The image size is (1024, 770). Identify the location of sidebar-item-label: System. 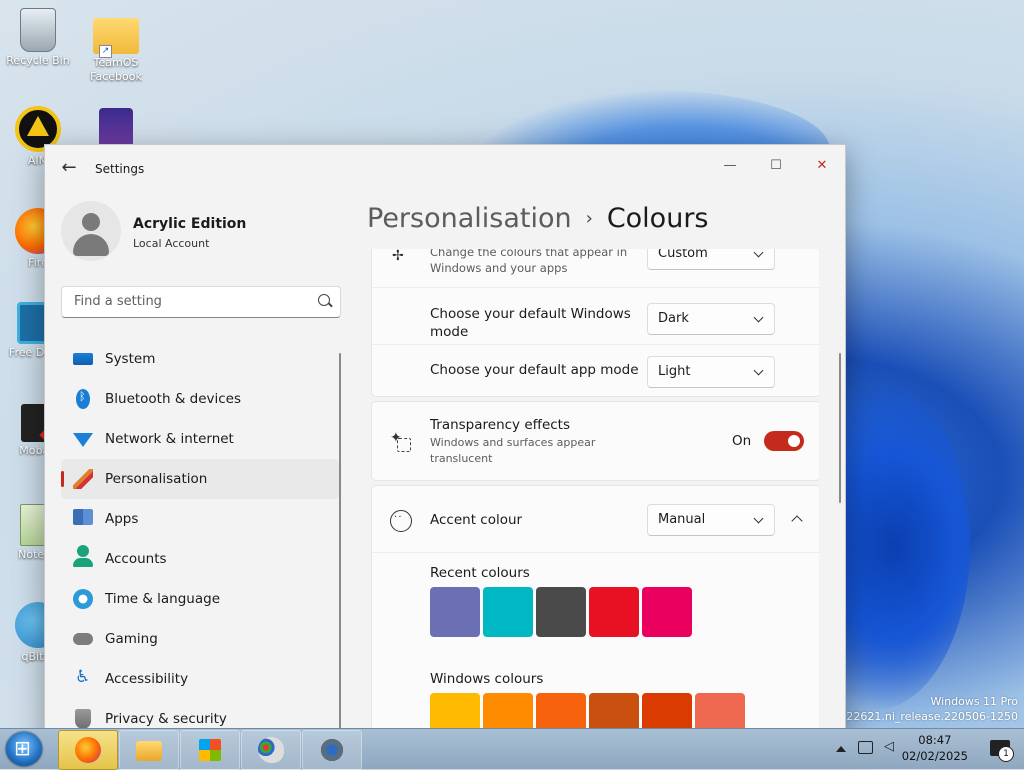
(130, 359).